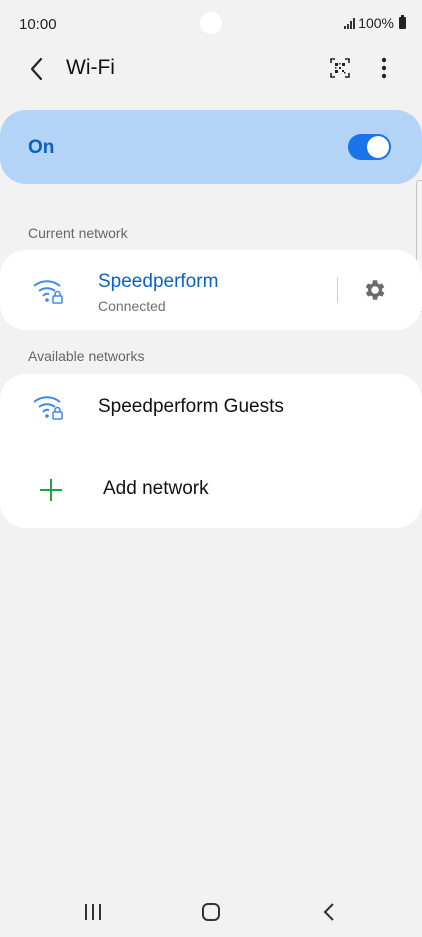 This screenshot has height=937, width=422. I want to click on home-button, so click(211, 912).